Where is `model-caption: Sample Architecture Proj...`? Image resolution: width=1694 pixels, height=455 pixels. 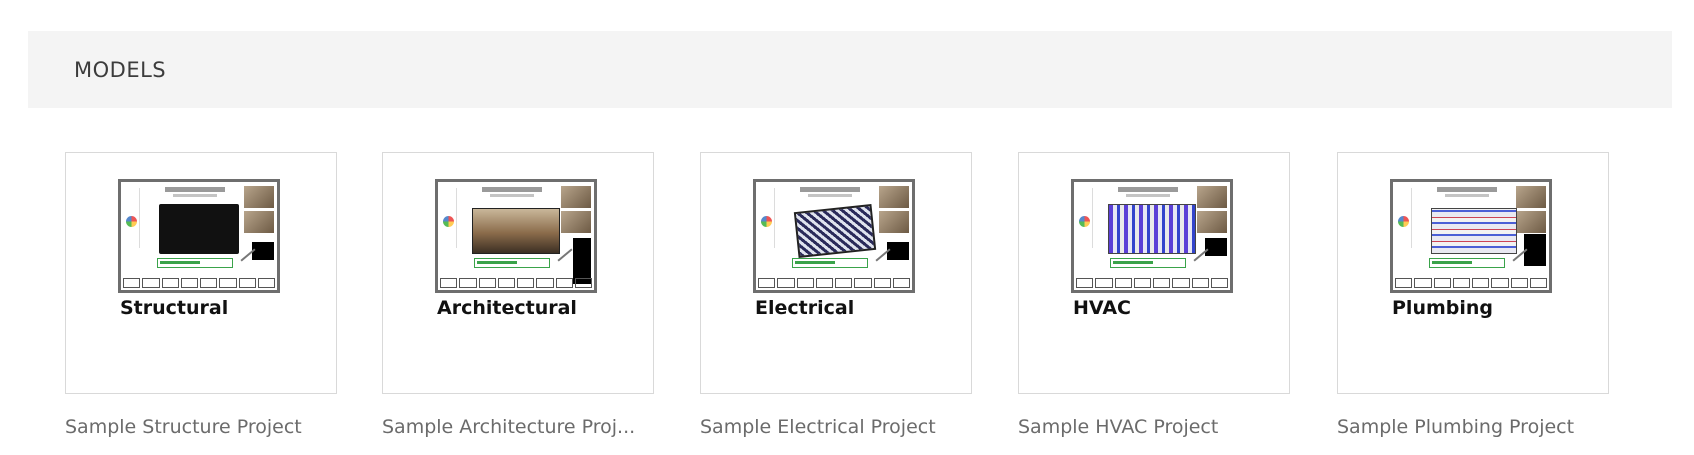
model-caption: Sample Architecture Proj... is located at coordinates (518, 427).